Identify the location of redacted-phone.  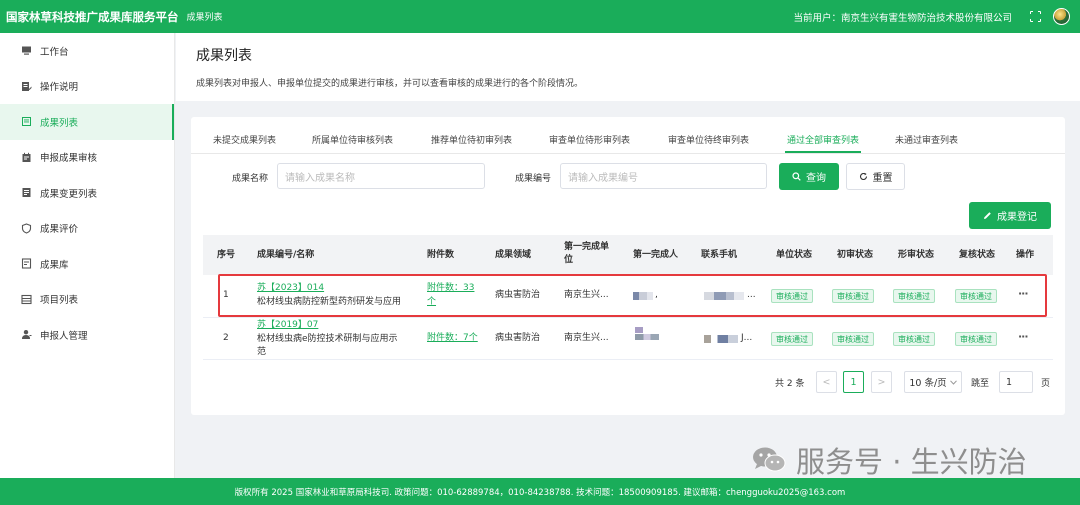
(721, 339).